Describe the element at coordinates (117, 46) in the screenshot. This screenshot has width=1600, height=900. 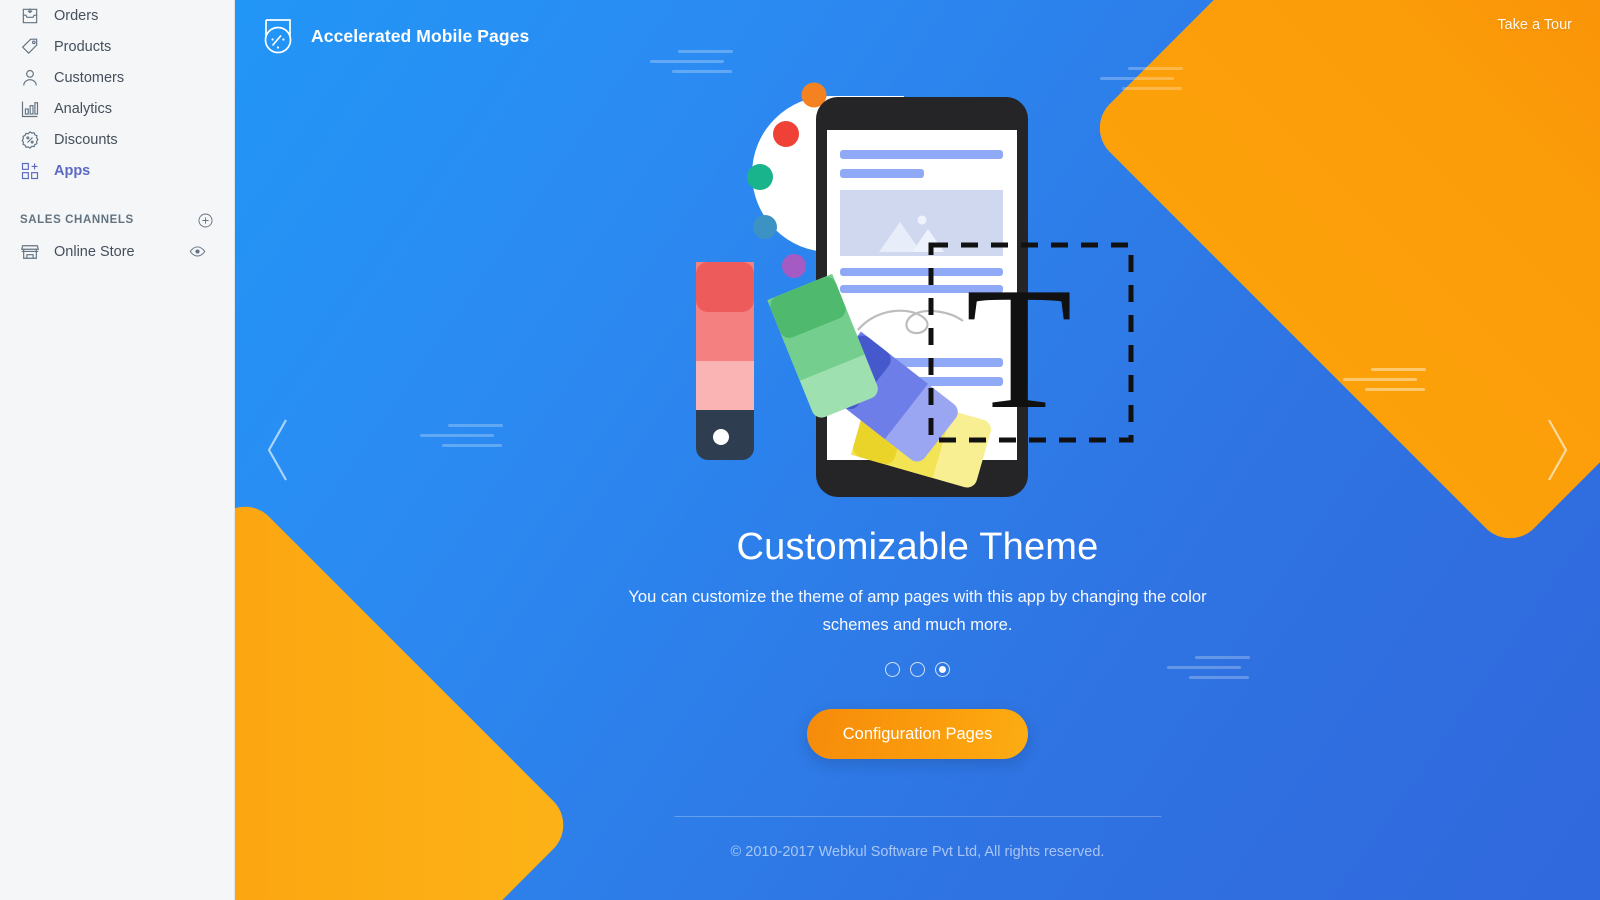
I see `sidebar-item-products: Products` at that location.